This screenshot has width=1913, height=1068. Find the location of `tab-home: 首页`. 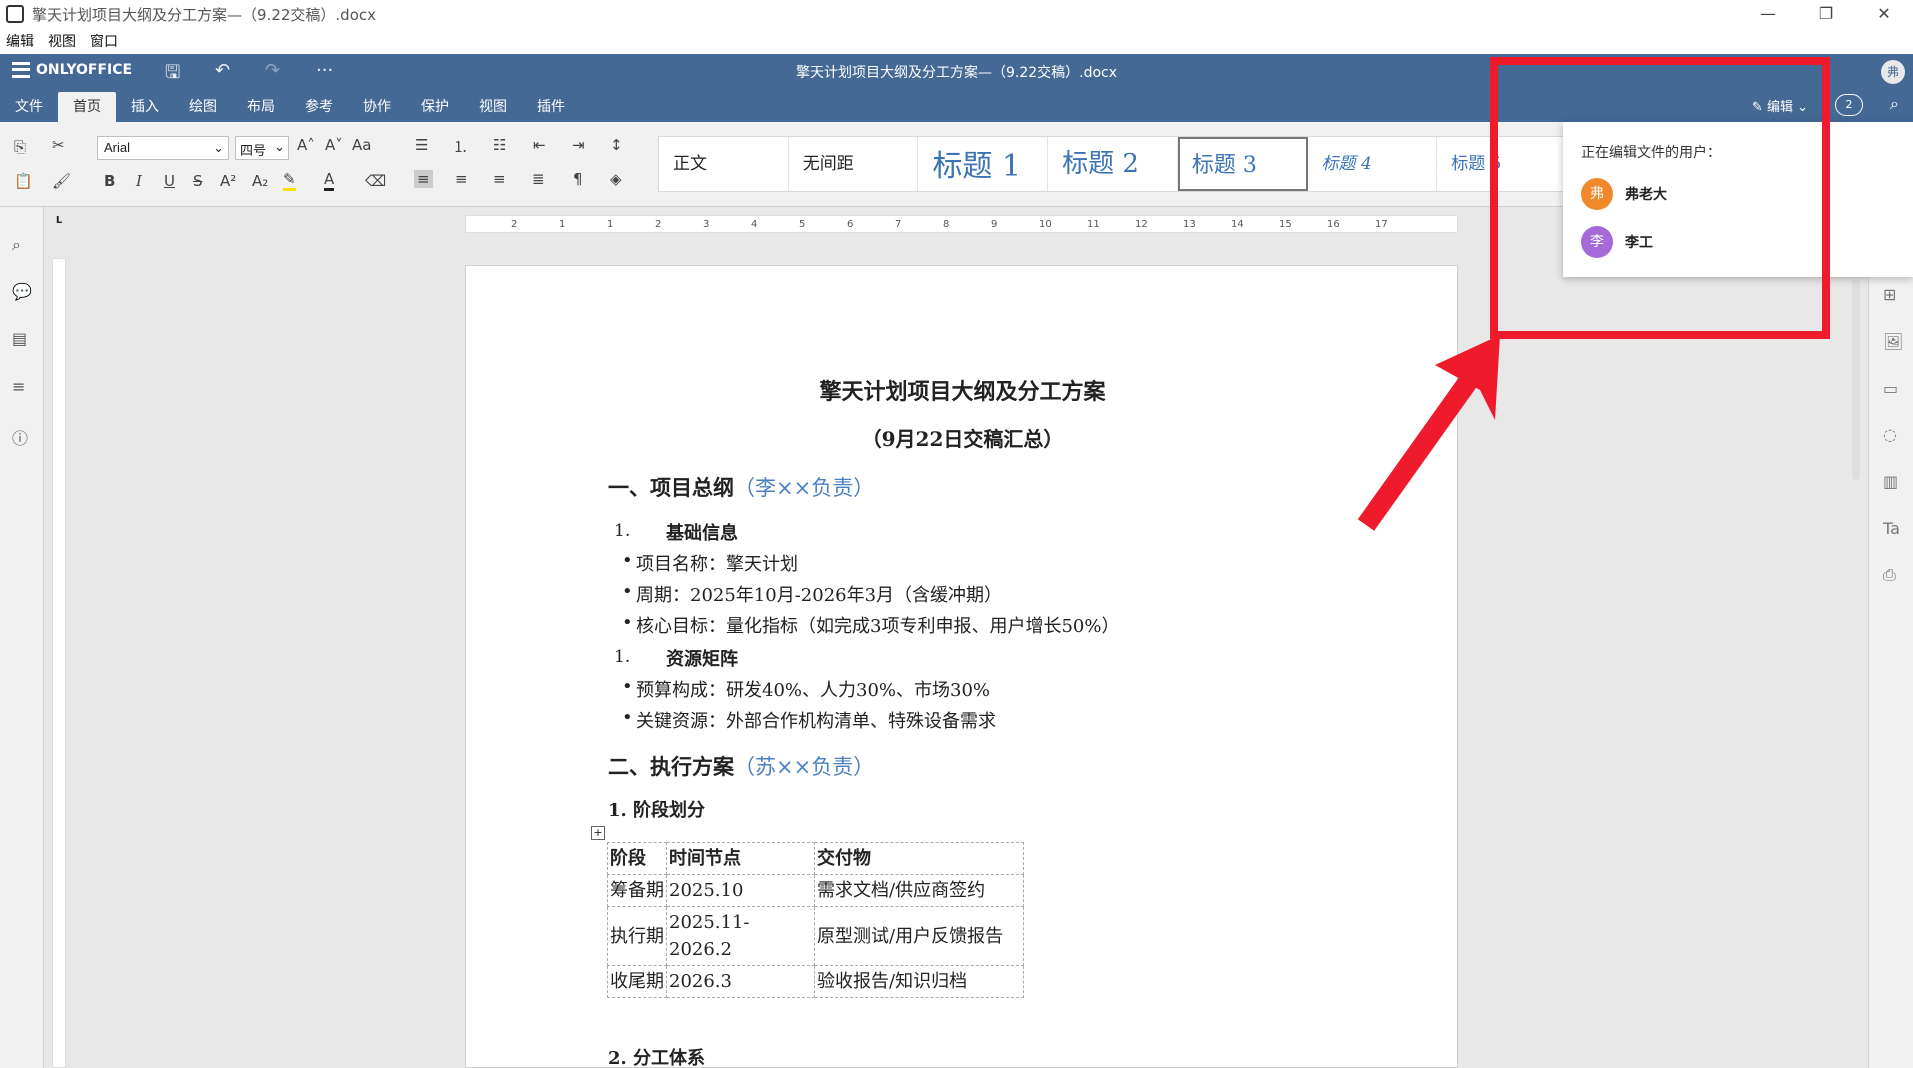

tab-home: 首页 is located at coordinates (87, 107).